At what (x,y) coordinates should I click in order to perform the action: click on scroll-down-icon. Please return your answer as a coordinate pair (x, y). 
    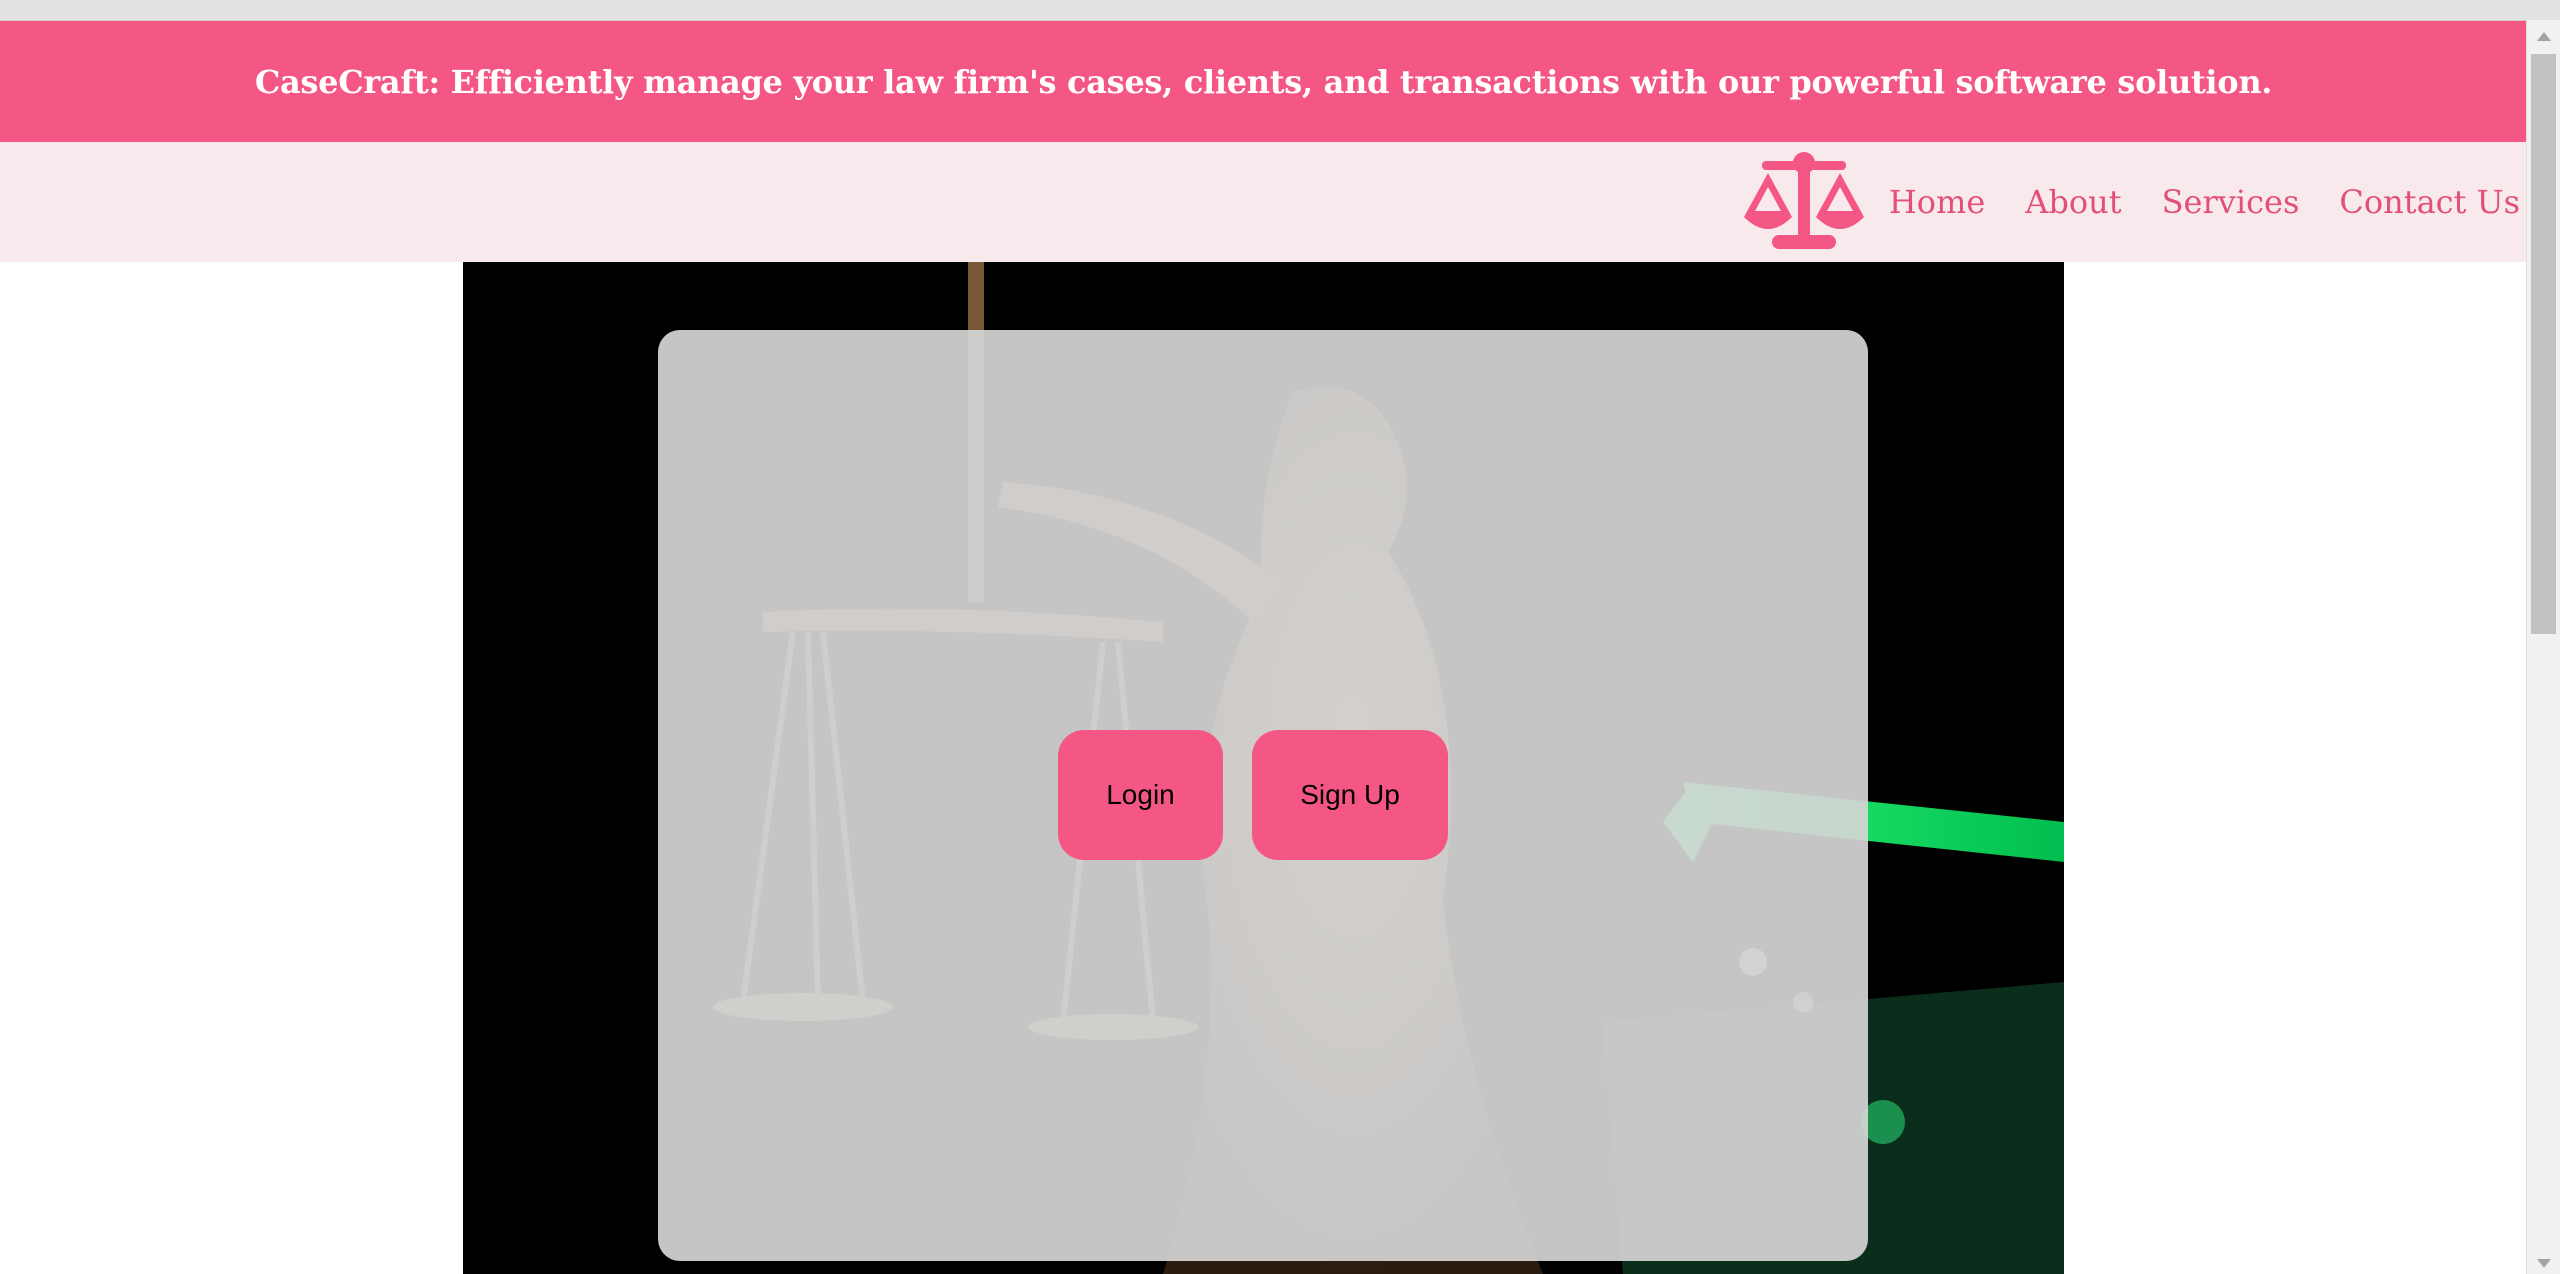
    Looking at the image, I should click on (2544, 1263).